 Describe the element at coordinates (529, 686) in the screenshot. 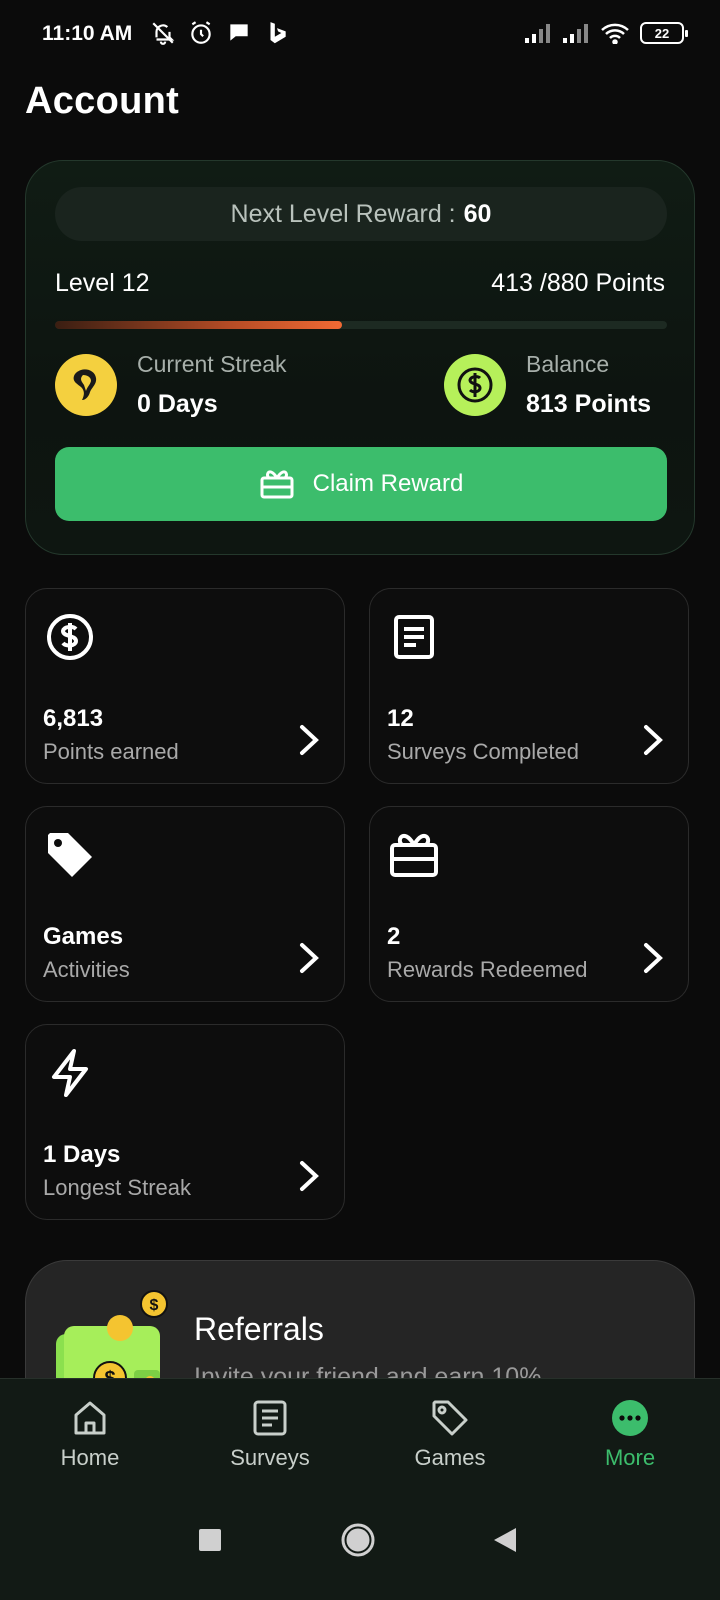

I see `tile-surveys-completed: 12 Surveys Completed` at that location.